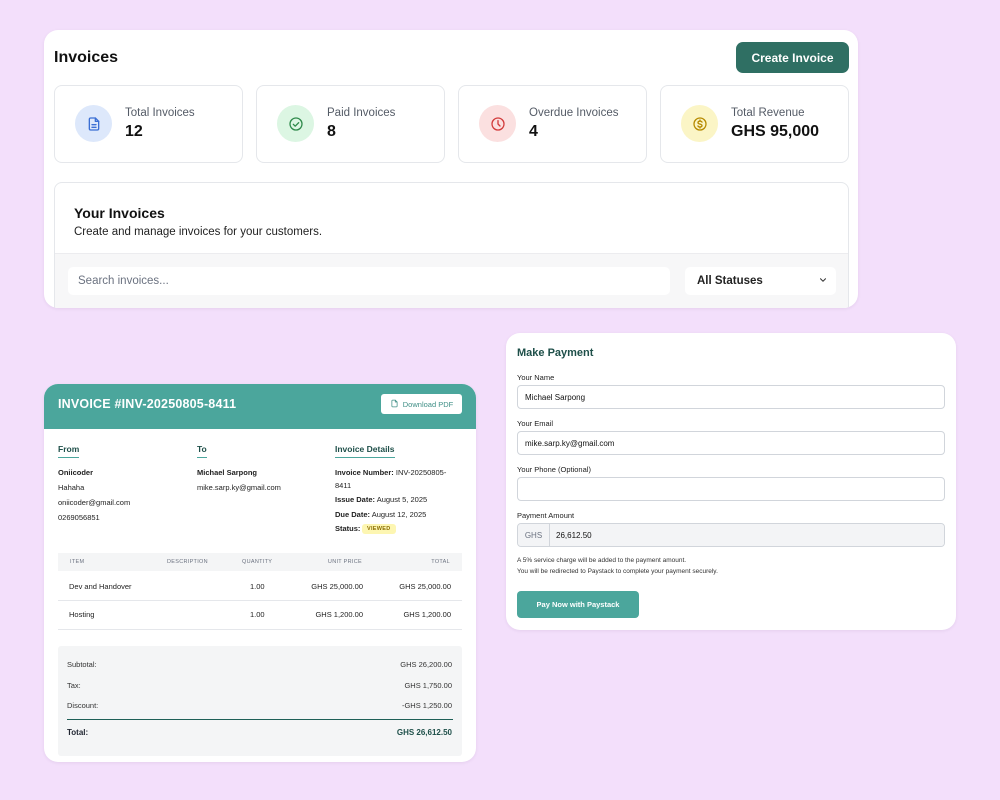 This screenshot has width=1000, height=800. Describe the element at coordinates (239, 487) in the screenshot. I see `to-email: mike.sarp.ky@gmail.com` at that location.